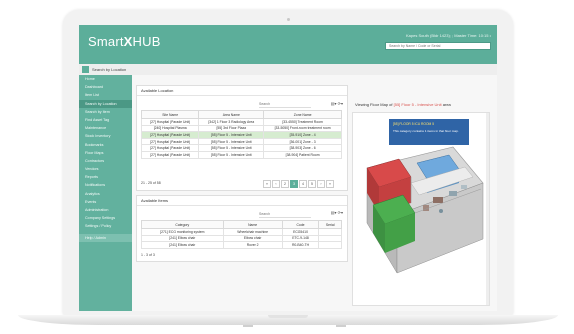 The image size is (574, 334). I want to click on table-cell: [33-4550] Treatment Room, so click(302, 122).